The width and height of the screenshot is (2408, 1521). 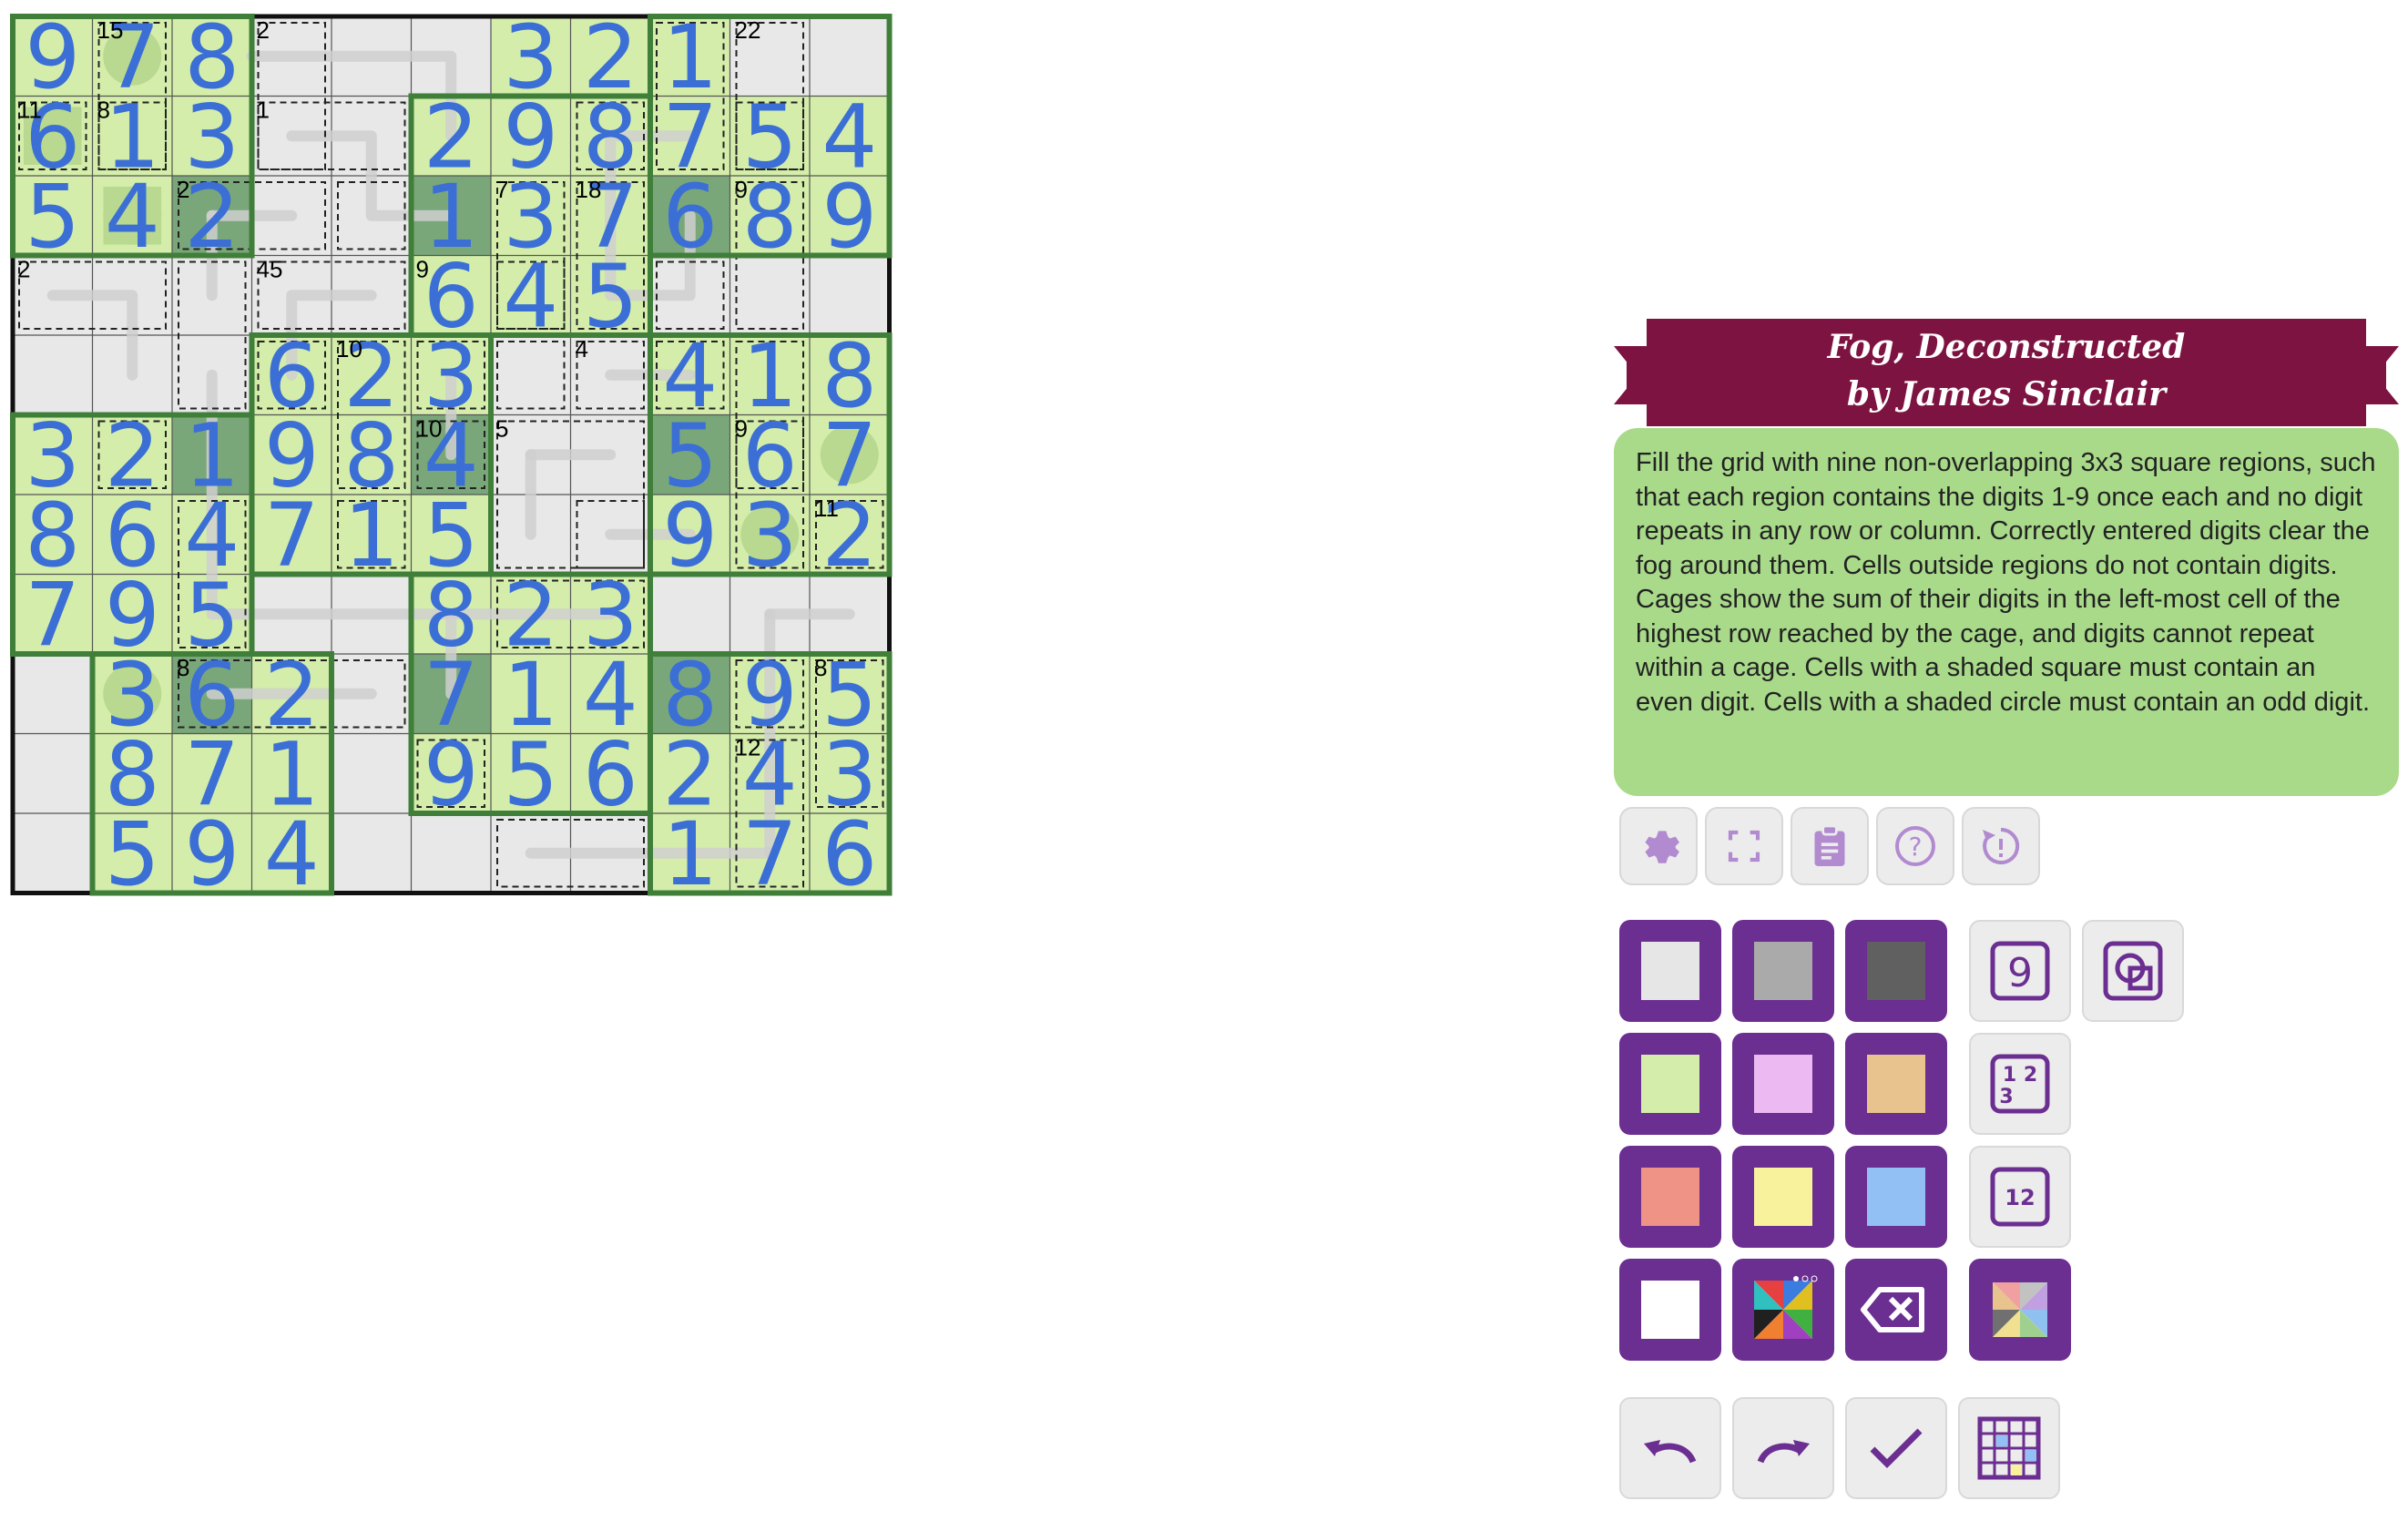 What do you see at coordinates (2006, 1097) in the screenshot?
I see `svg-text: 3` at bounding box center [2006, 1097].